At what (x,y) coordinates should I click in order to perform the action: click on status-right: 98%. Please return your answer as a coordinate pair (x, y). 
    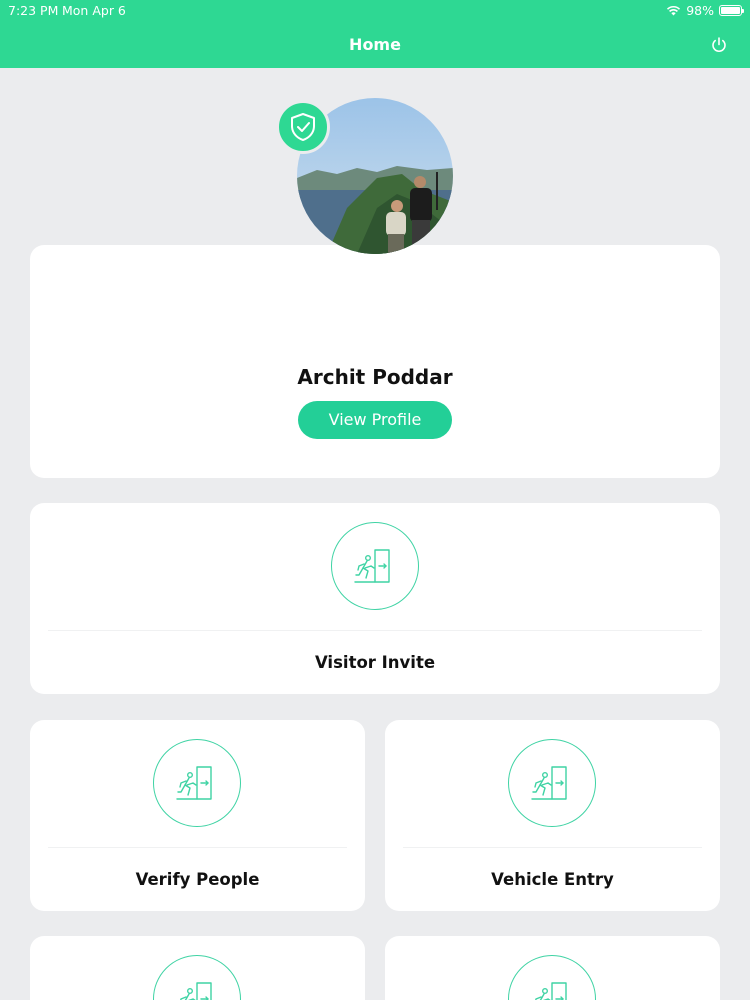
    Looking at the image, I should click on (705, 10).